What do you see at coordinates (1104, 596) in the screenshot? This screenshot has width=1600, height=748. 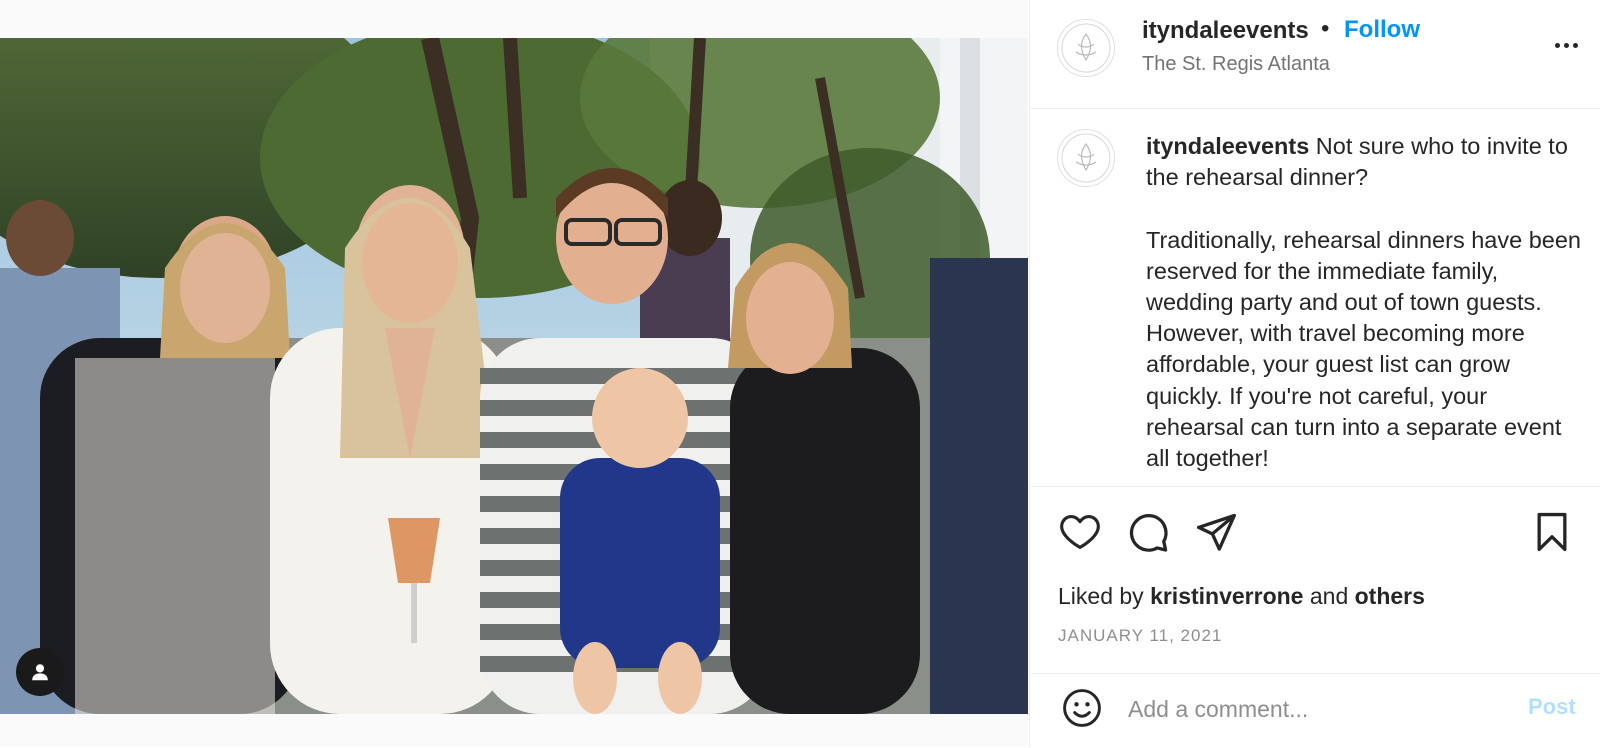 I see `likes-prefix: Liked by` at bounding box center [1104, 596].